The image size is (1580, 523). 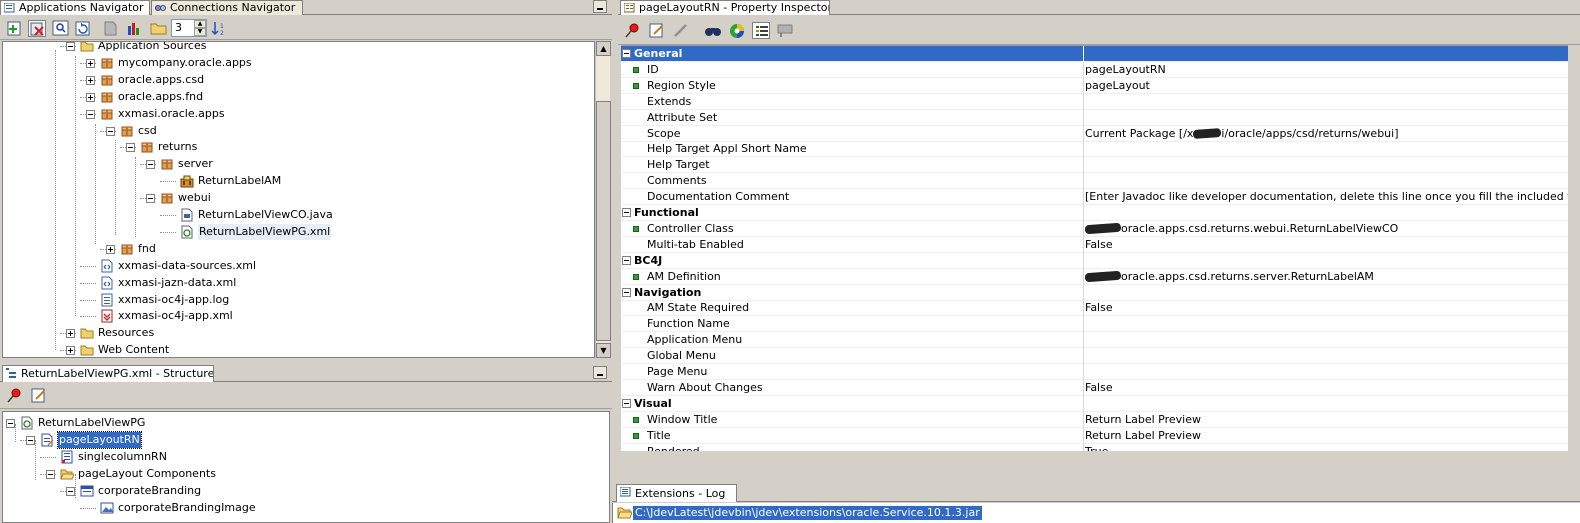 What do you see at coordinates (603, 48) in the screenshot?
I see `scroll-up-button: ▲` at bounding box center [603, 48].